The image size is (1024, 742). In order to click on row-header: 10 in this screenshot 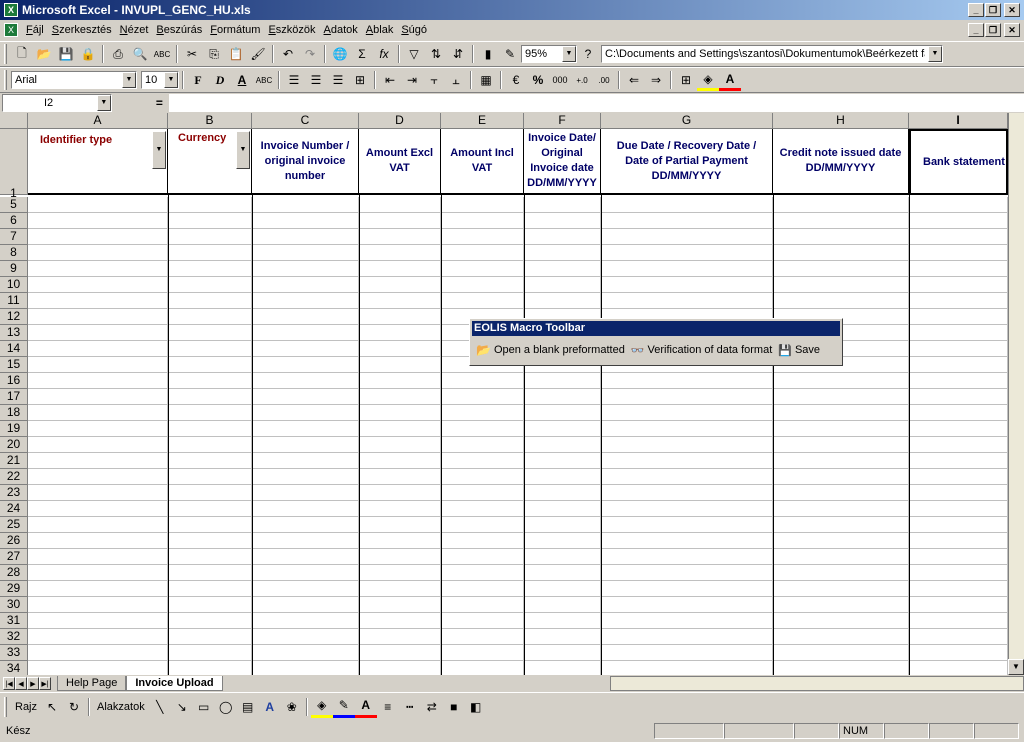, I will do `click(14, 285)`.